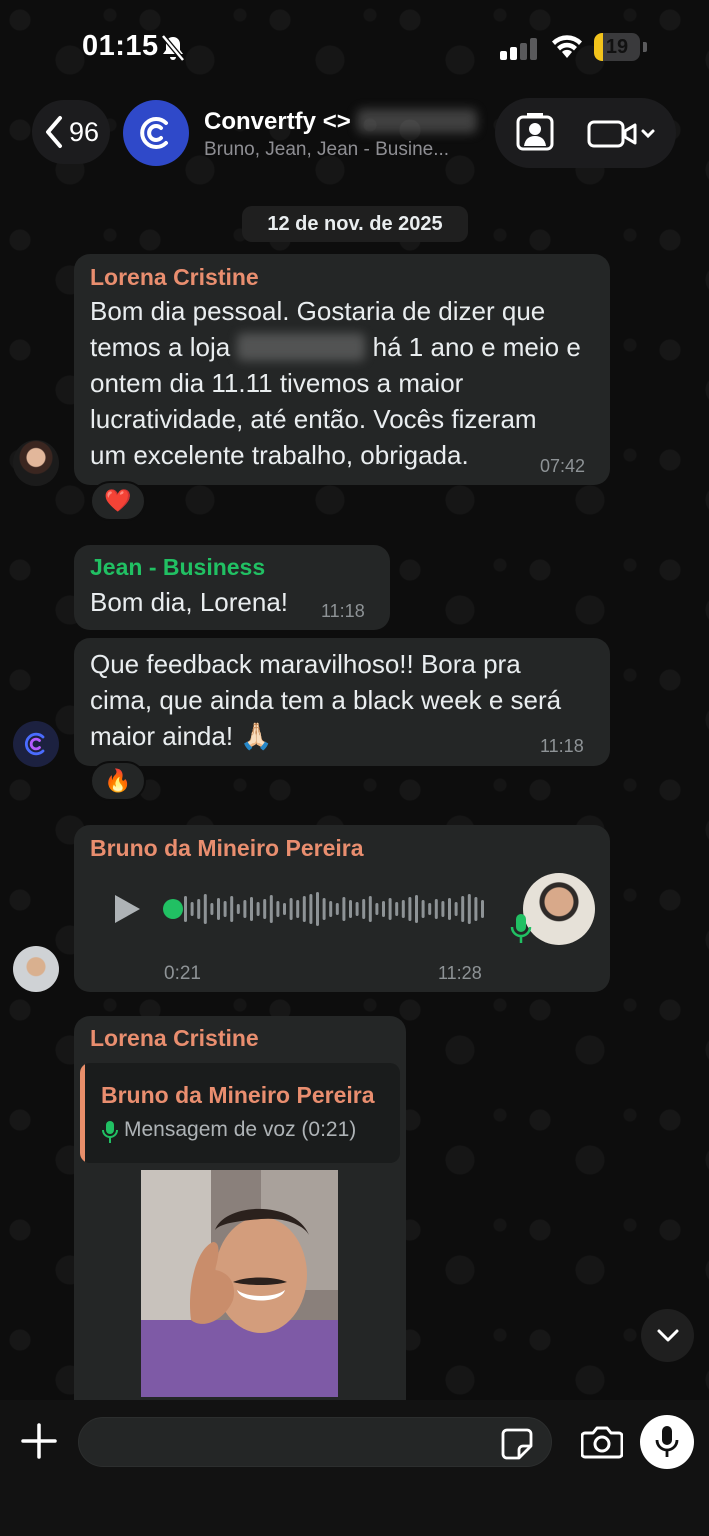  I want to click on reaction-badge: 🔥, so click(118, 781).